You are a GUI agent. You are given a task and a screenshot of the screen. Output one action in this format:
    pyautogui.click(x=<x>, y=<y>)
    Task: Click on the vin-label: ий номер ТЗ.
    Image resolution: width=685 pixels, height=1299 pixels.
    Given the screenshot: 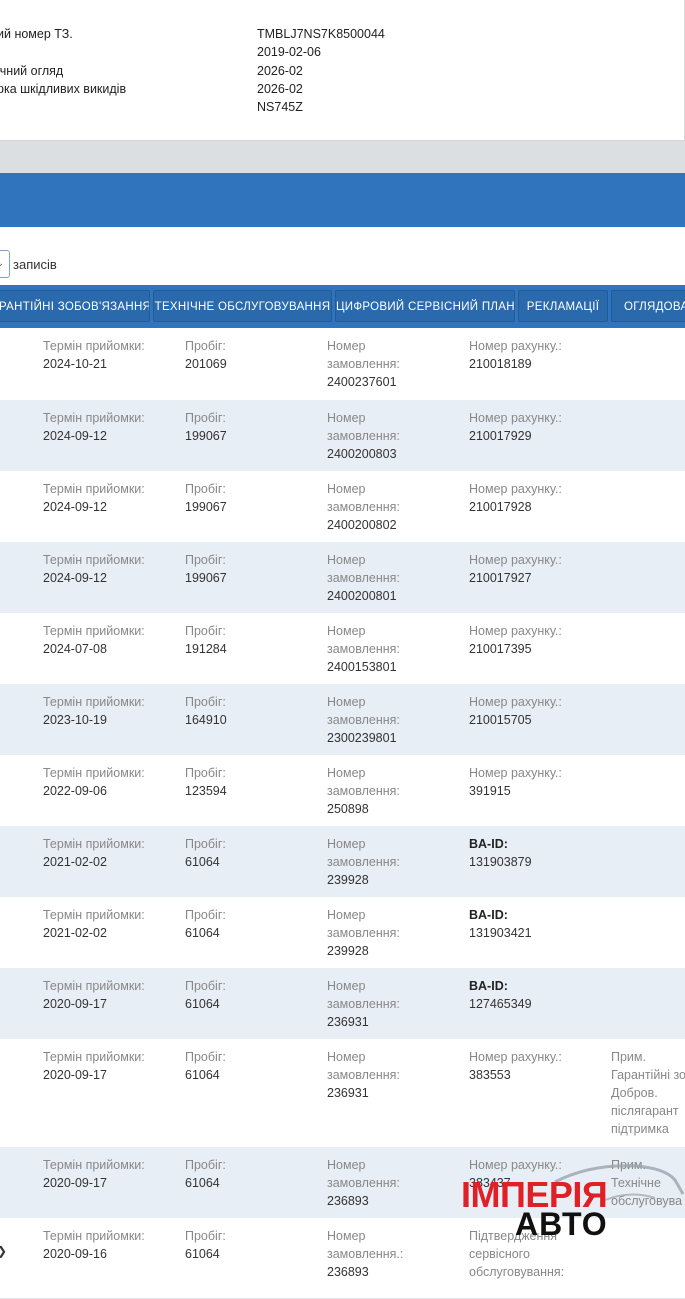 What is the action you would take?
    pyautogui.click(x=36, y=34)
    